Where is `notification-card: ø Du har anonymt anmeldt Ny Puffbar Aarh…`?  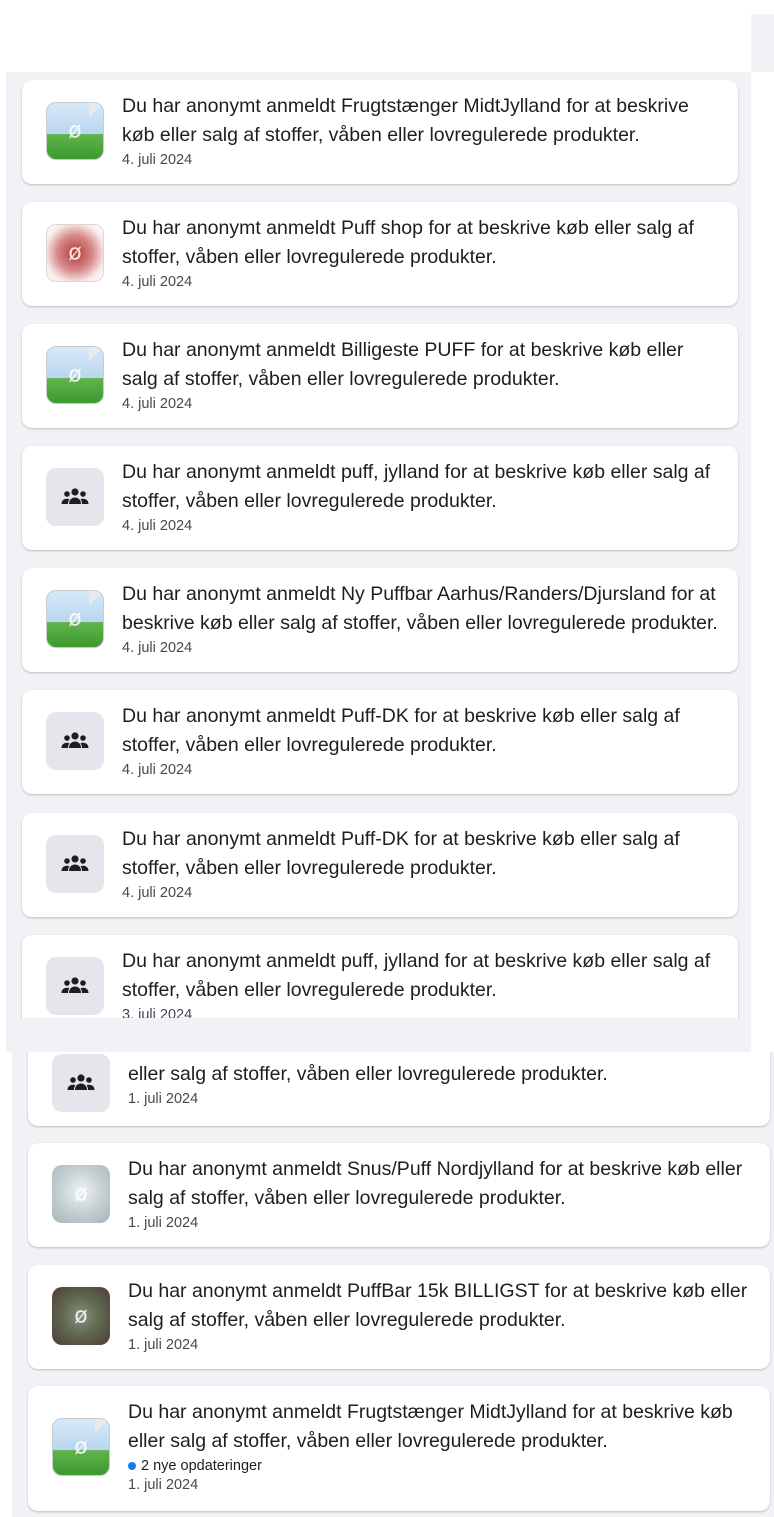 notification-card: ø Du har anonymt anmeldt Ny Puffbar Aarh… is located at coordinates (380, 620).